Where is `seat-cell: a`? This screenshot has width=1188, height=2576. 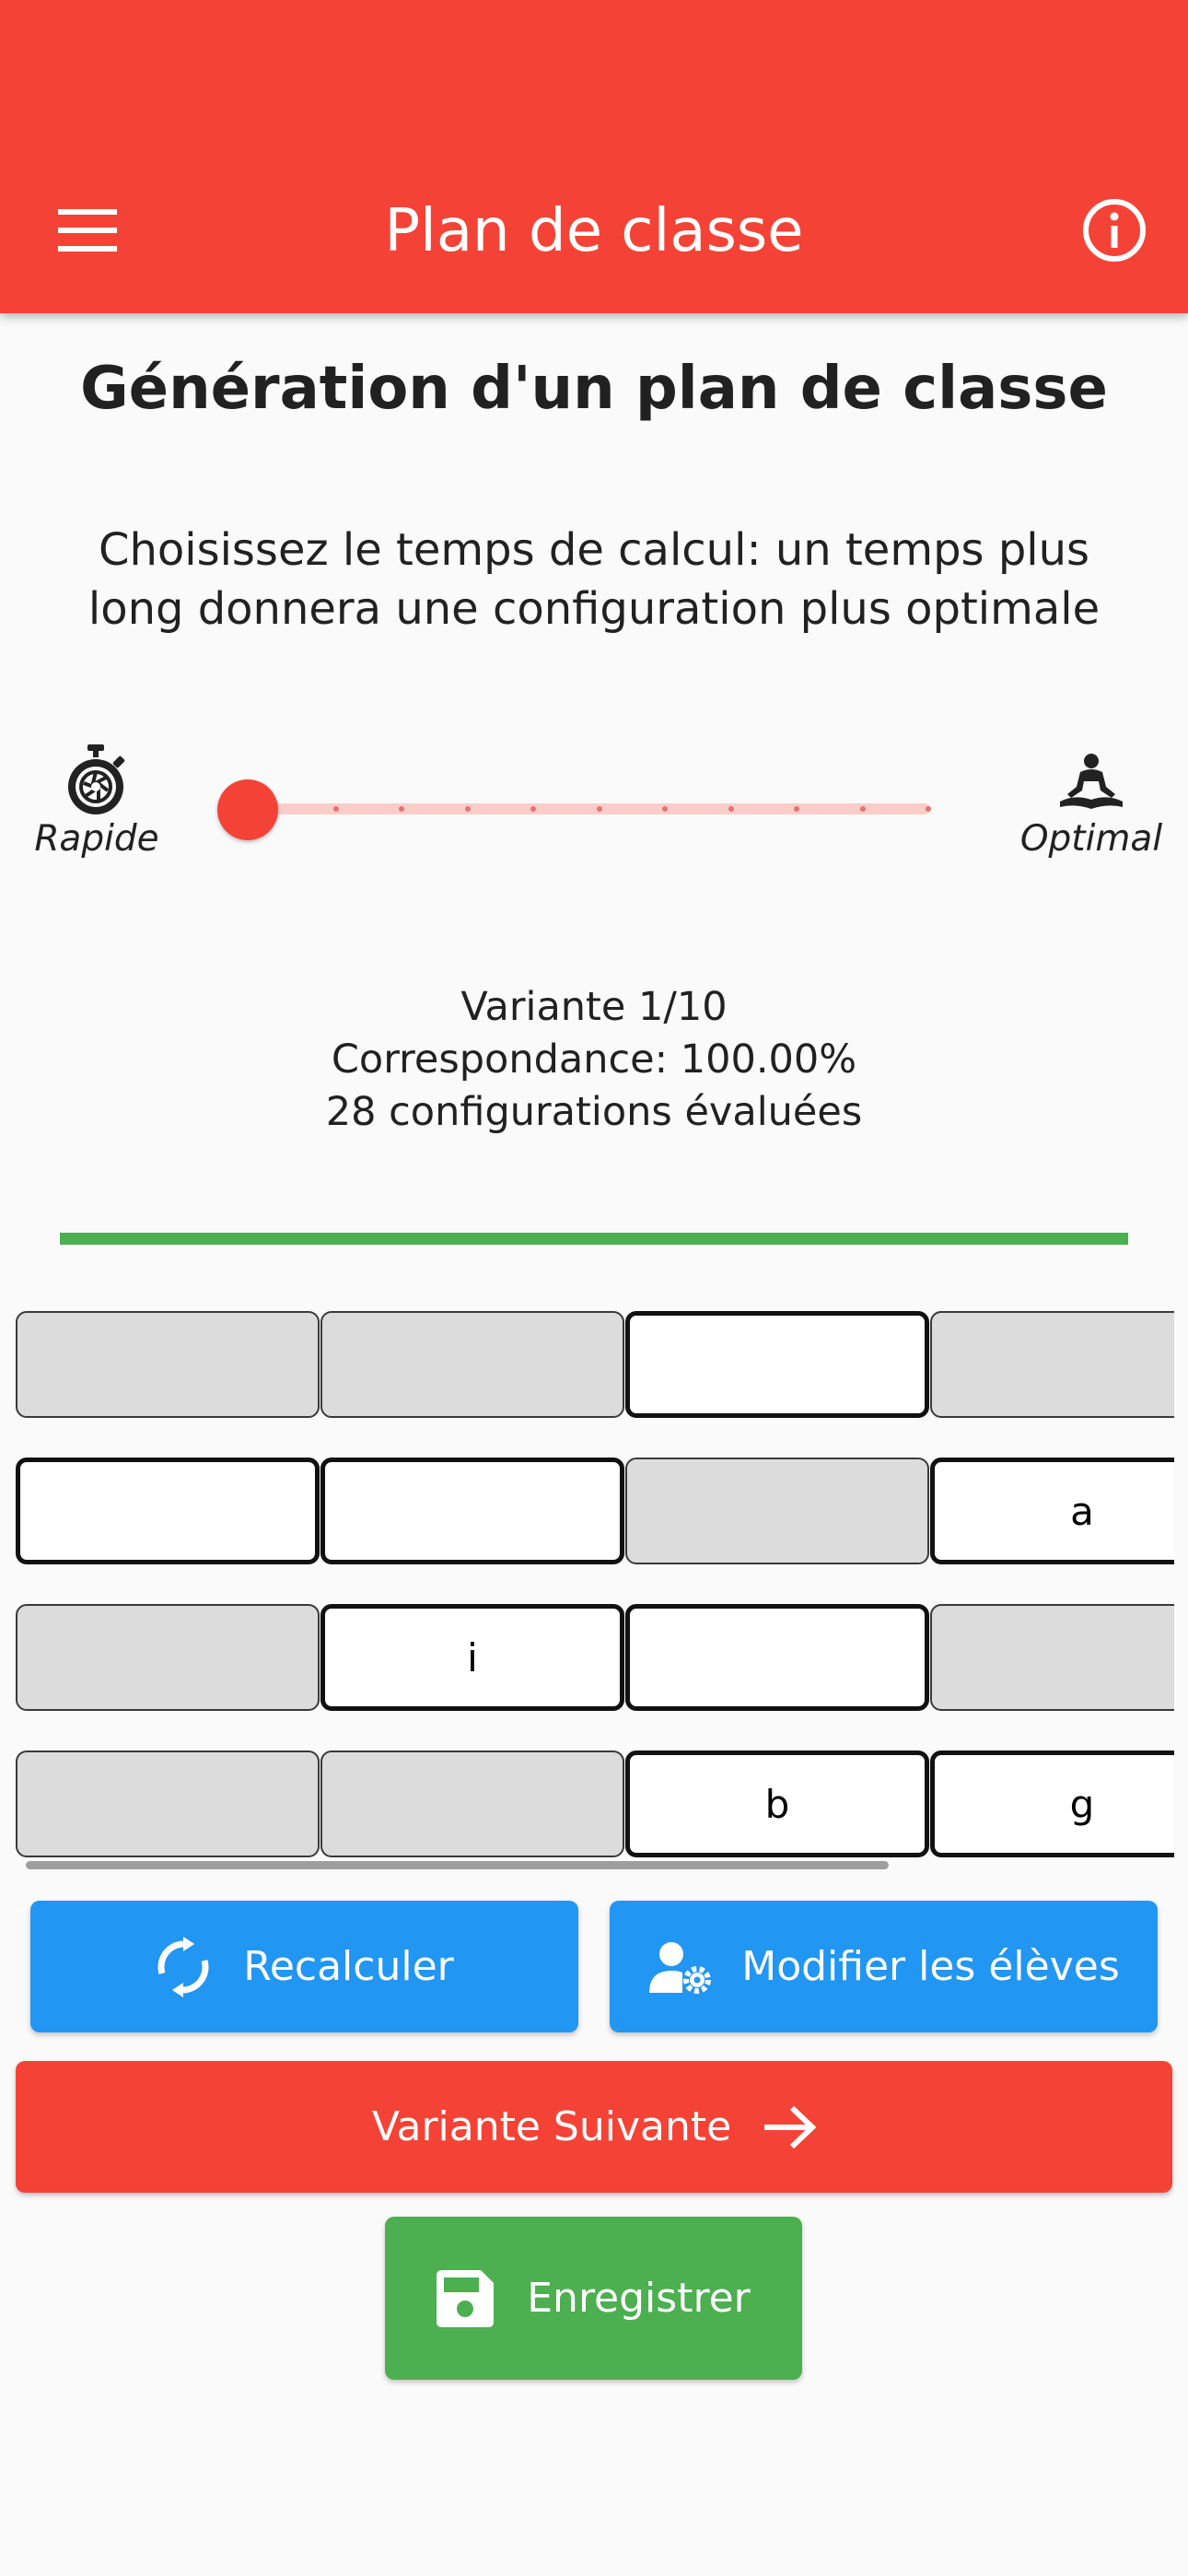 seat-cell: a is located at coordinates (1052, 1511).